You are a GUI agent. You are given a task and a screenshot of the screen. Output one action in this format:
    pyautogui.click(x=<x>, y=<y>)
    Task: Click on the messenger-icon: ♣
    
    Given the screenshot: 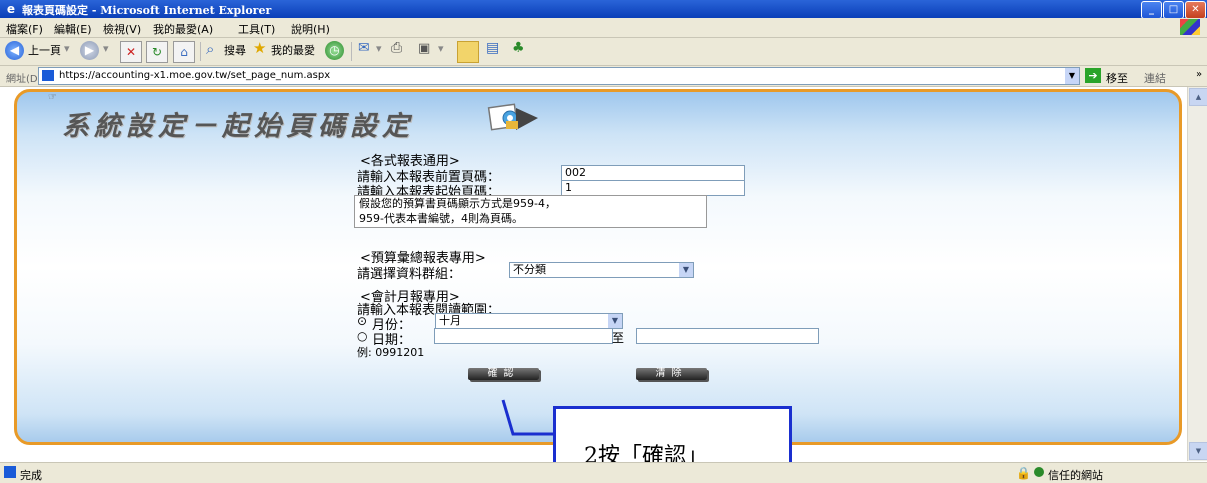 What is the action you would take?
    pyautogui.click(x=518, y=48)
    